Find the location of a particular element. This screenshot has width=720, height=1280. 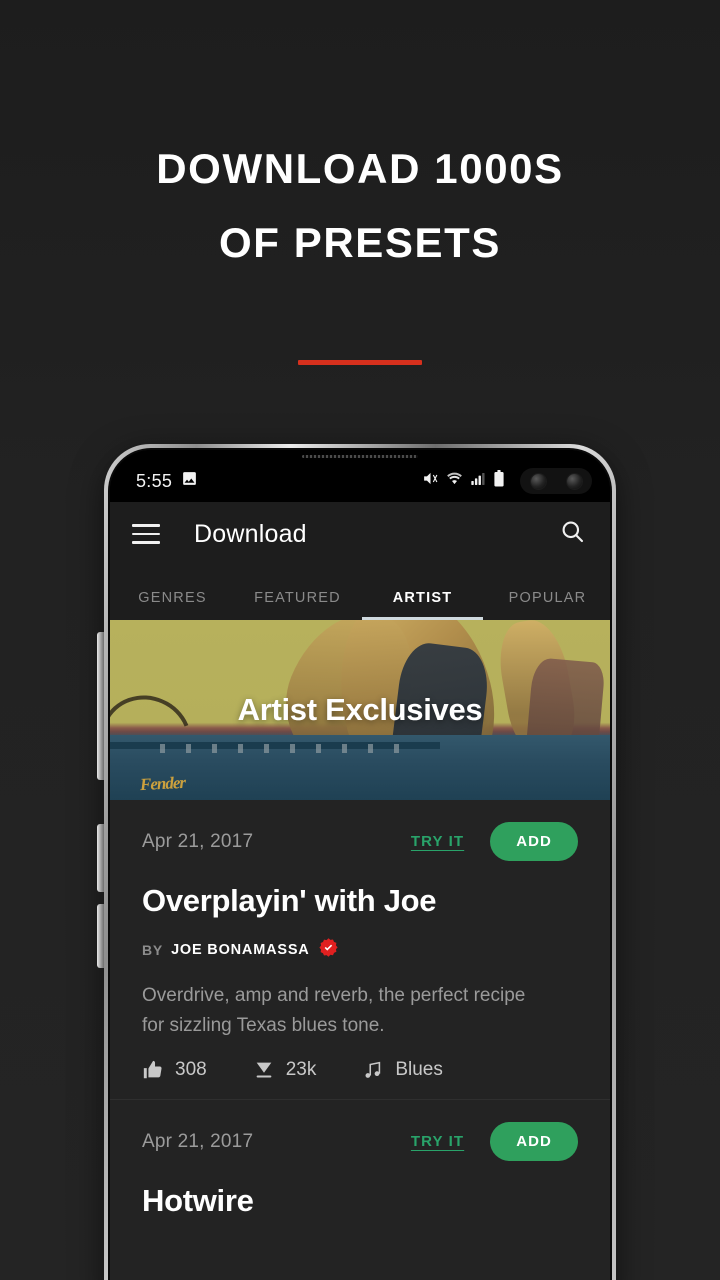

mute-icon is located at coordinates (430, 481).